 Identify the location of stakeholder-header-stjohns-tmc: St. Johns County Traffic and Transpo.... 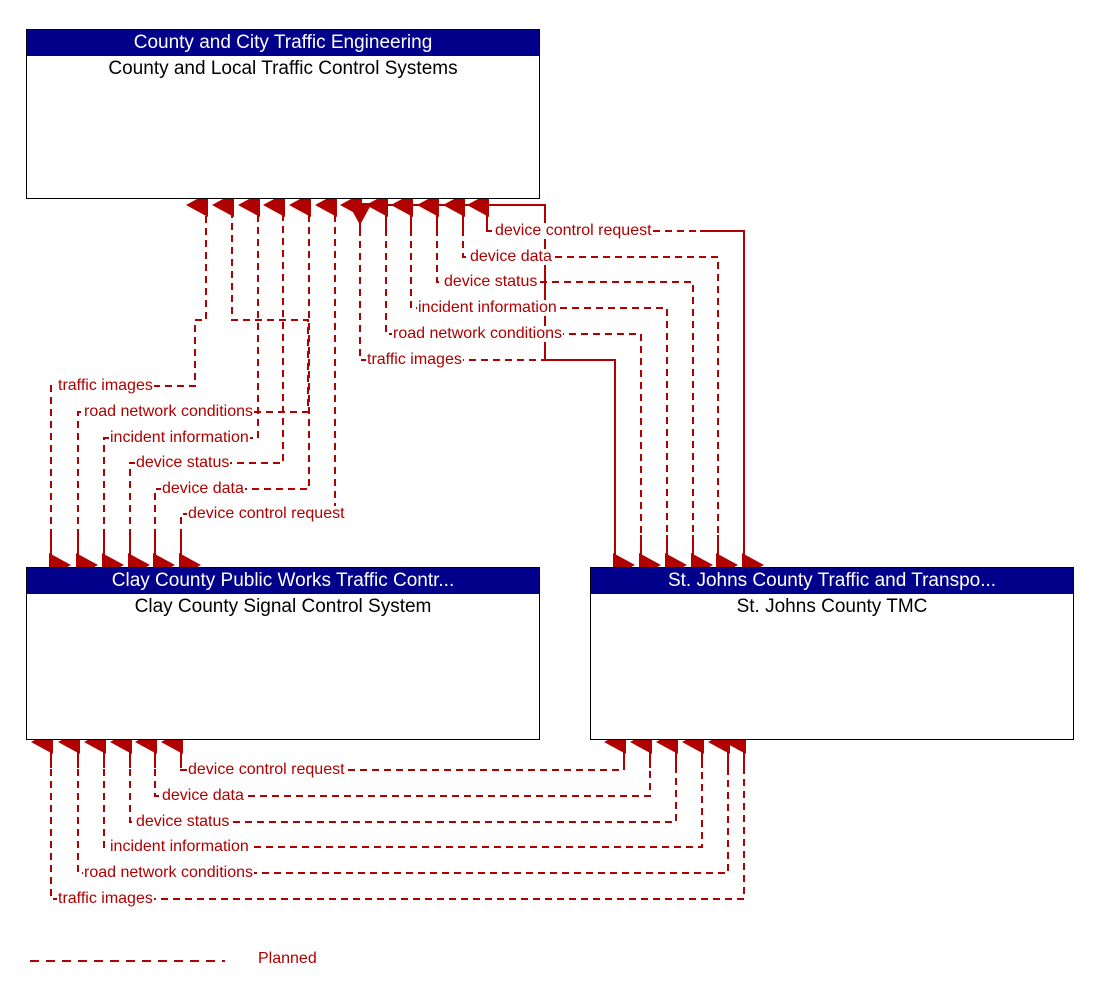
(832, 581).